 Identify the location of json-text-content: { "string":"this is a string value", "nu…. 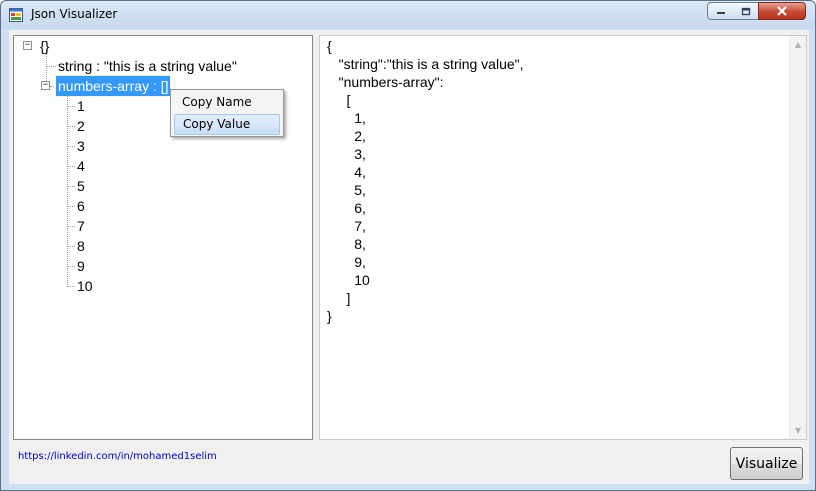
(425, 181).